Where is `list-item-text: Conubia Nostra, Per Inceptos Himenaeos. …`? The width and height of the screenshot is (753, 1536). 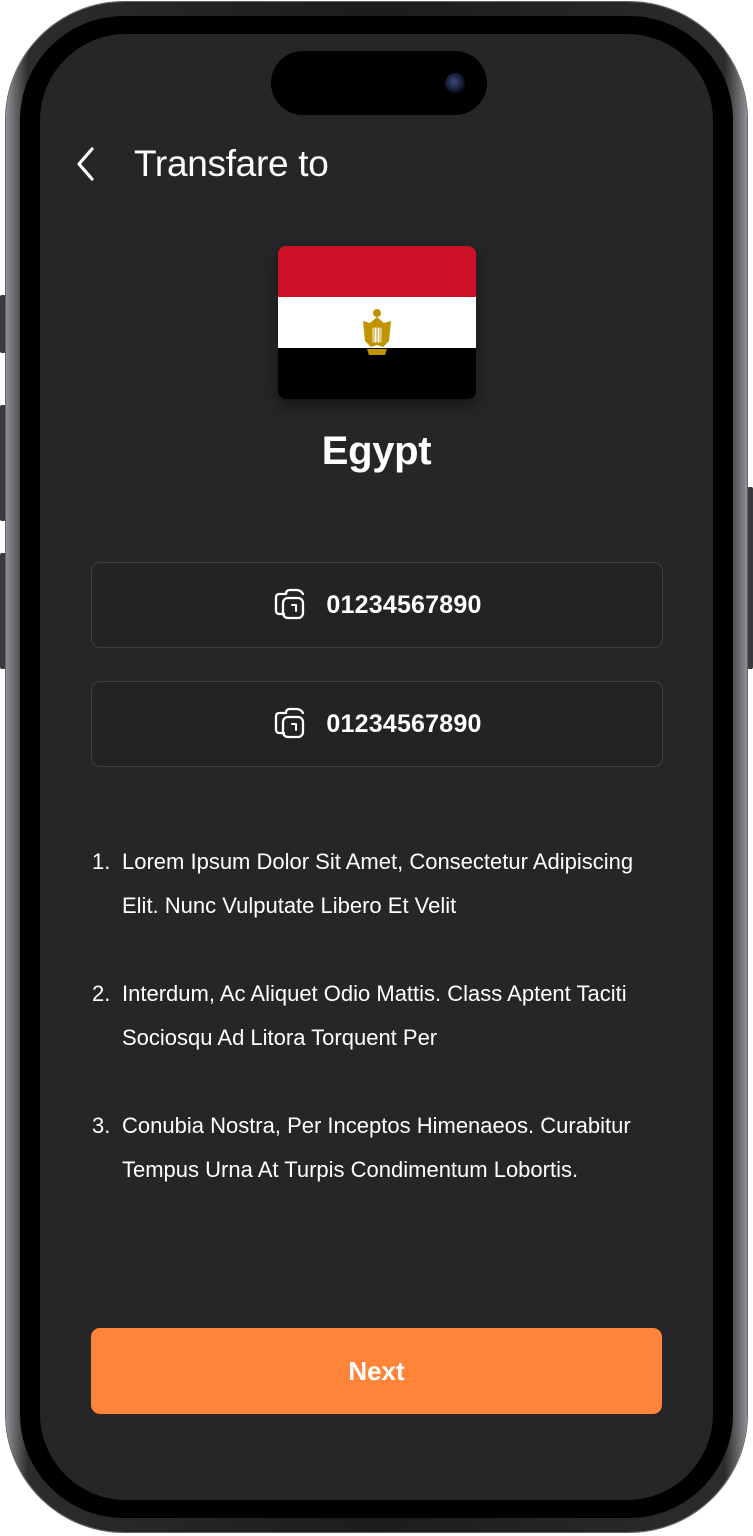
list-item-text: Conubia Nostra, Per Inceptos Himenaeos. … is located at coordinates (376, 1147).